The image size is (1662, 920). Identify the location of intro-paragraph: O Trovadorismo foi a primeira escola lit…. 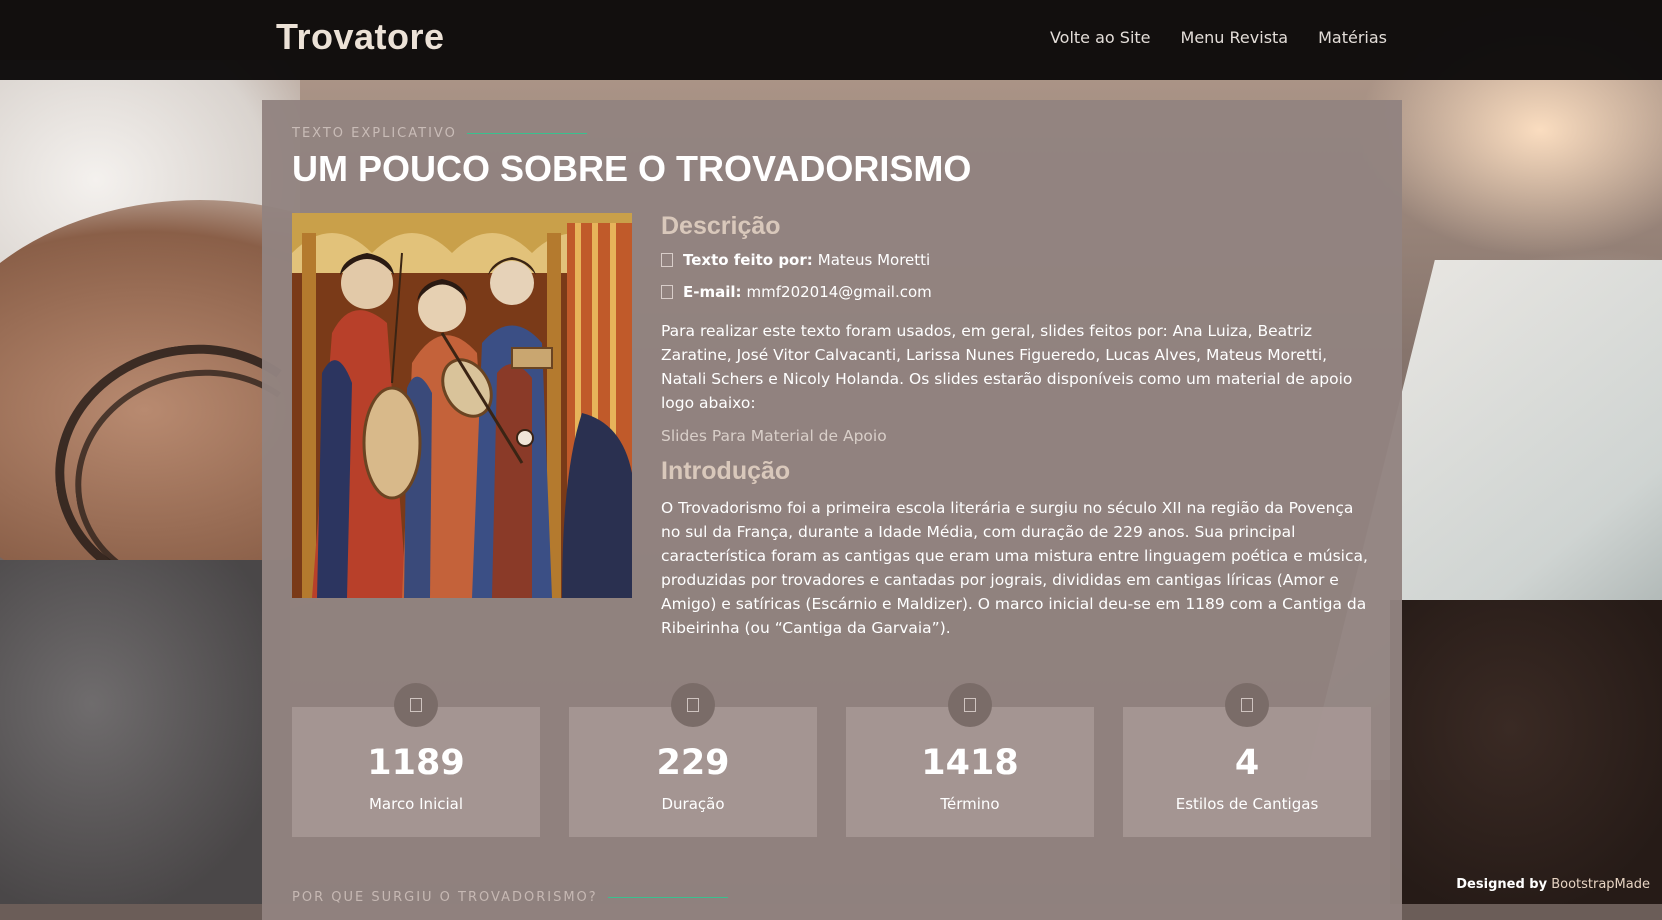
(1014, 568).